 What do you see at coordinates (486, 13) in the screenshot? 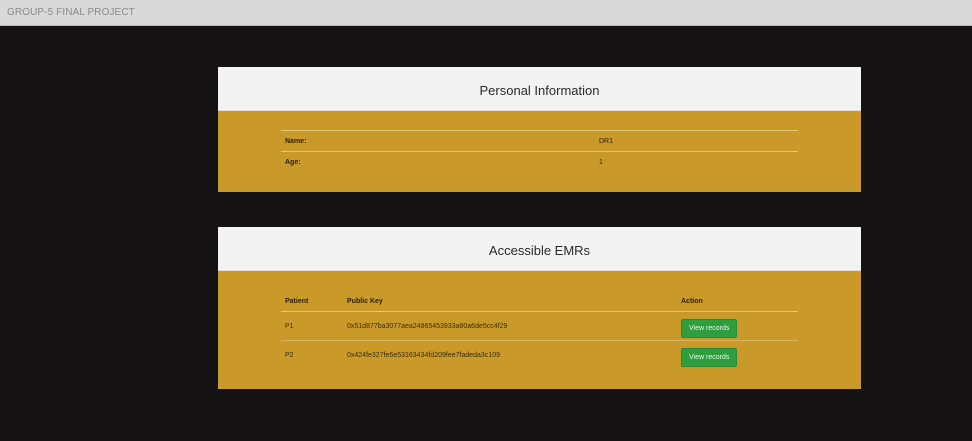
I see `top-navbar: GROUP-5 FINAL PROJECT` at bounding box center [486, 13].